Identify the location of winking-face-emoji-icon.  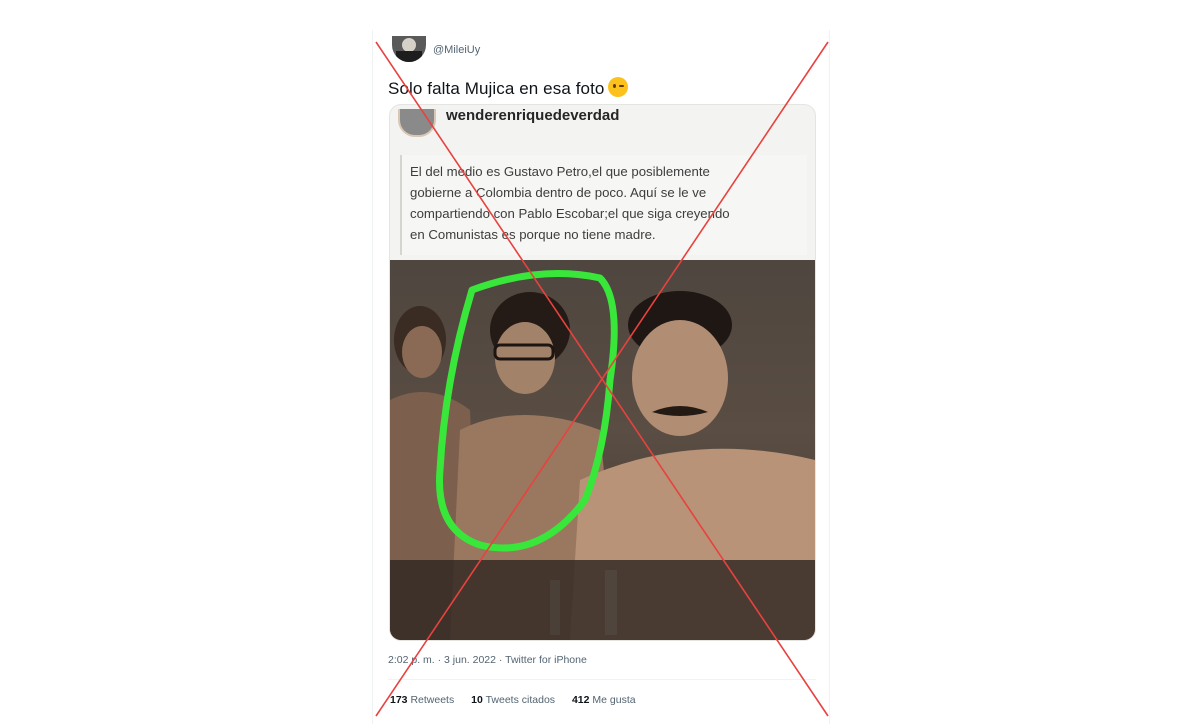
(618, 87).